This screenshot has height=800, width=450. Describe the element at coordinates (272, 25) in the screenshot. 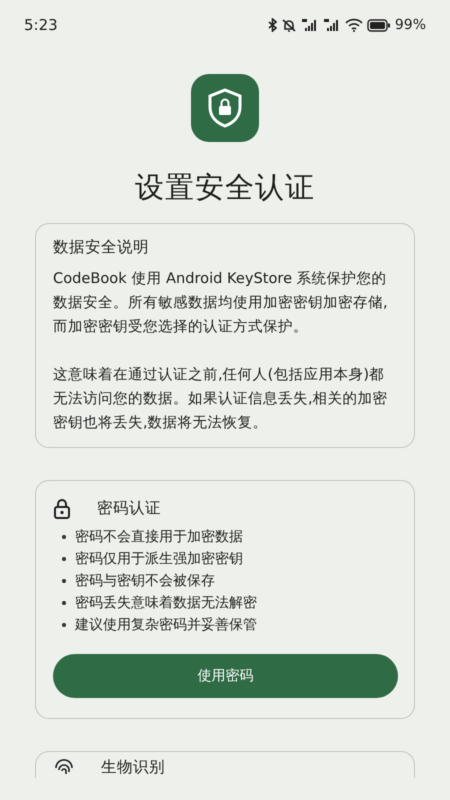

I see `bluetooth-icon` at that location.